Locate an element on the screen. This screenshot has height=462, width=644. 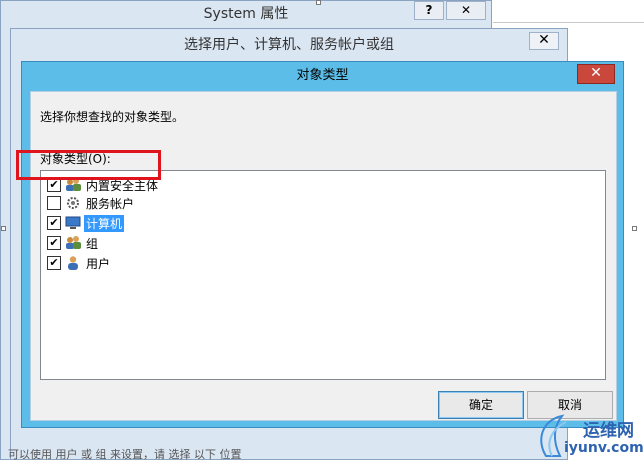
checkbox-user: ✔ is located at coordinates (54, 263).